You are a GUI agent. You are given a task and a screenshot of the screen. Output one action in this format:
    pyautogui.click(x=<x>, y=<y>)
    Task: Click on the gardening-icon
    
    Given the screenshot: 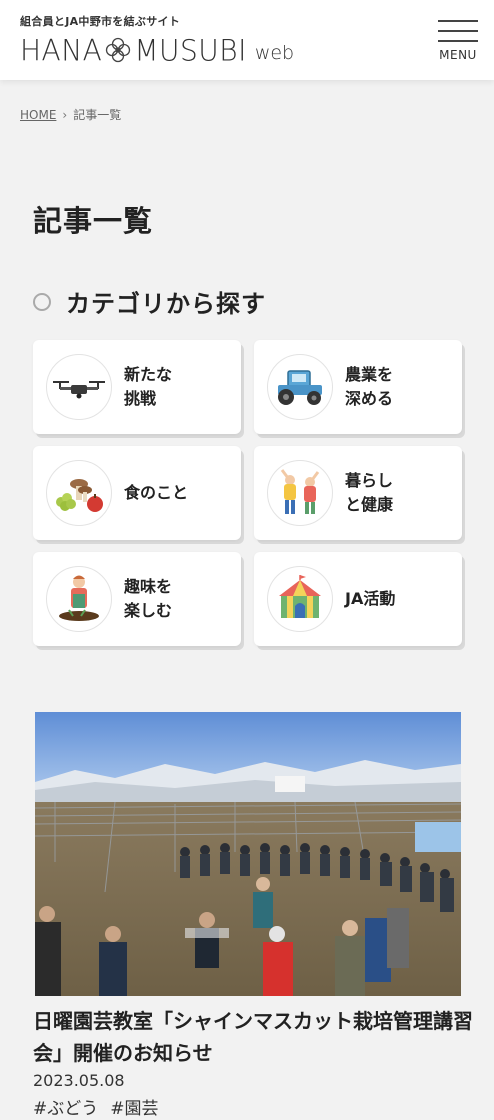 What is the action you would take?
    pyautogui.click(x=79, y=599)
    